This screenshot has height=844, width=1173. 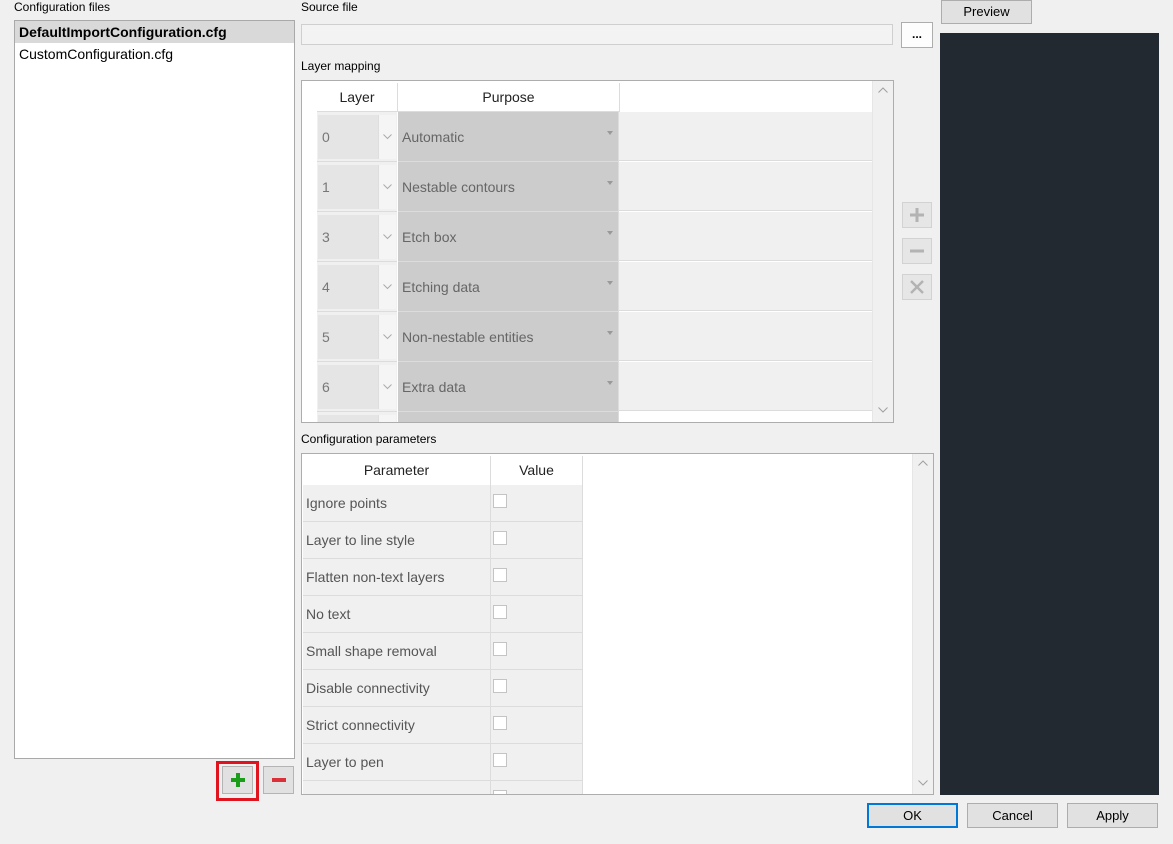 What do you see at coordinates (537, 470) in the screenshot?
I see `column-header-value: Value` at bounding box center [537, 470].